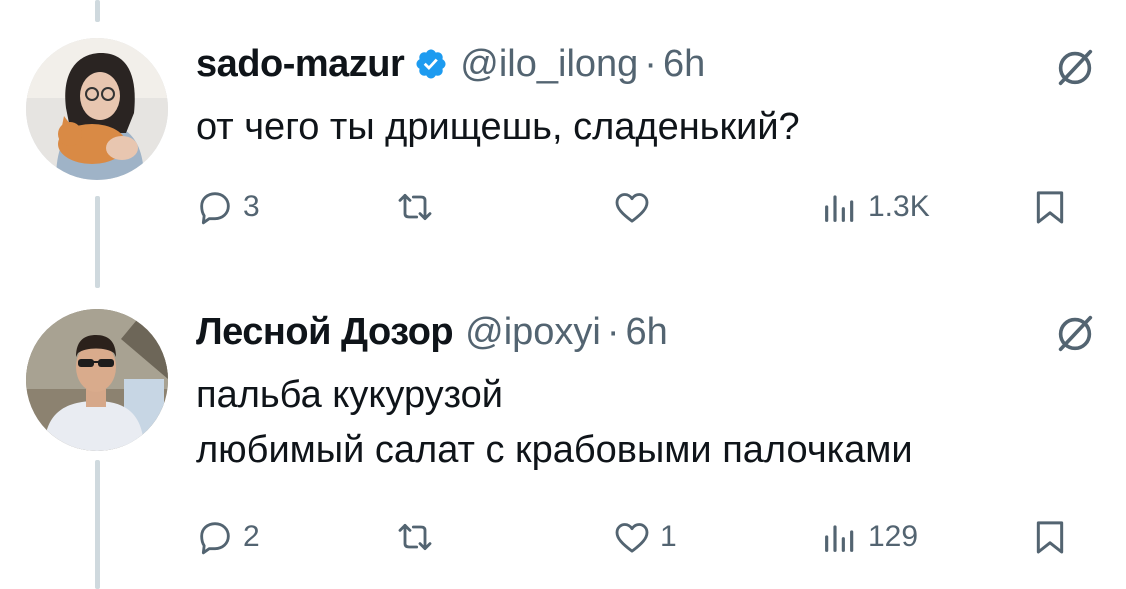  I want to click on author-name: sado-mazur, so click(300, 64).